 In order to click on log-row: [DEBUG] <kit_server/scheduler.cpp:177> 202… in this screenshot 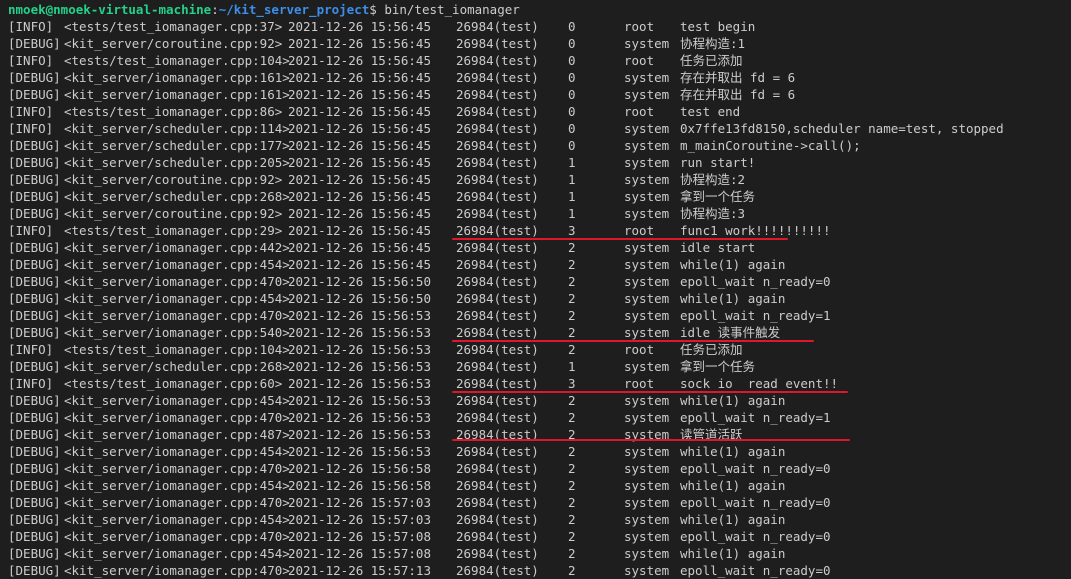, I will do `click(535, 145)`.